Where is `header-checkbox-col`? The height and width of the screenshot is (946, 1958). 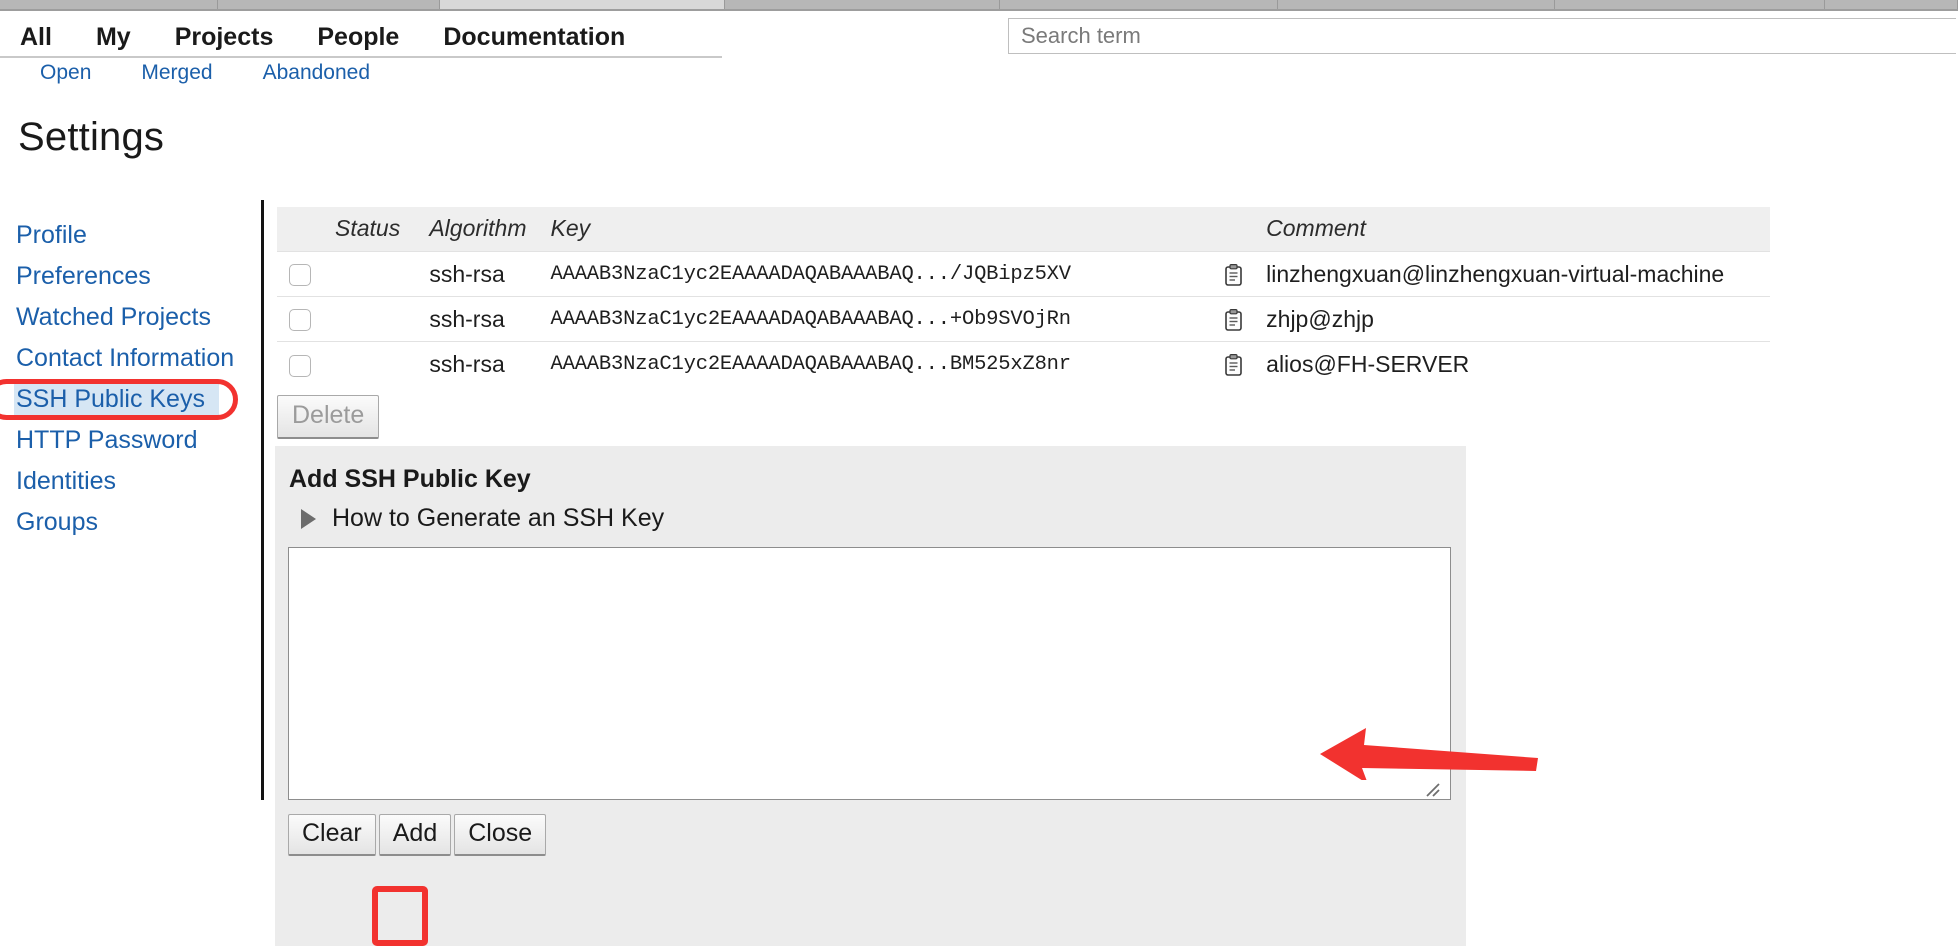 header-checkbox-col is located at coordinates (300, 229).